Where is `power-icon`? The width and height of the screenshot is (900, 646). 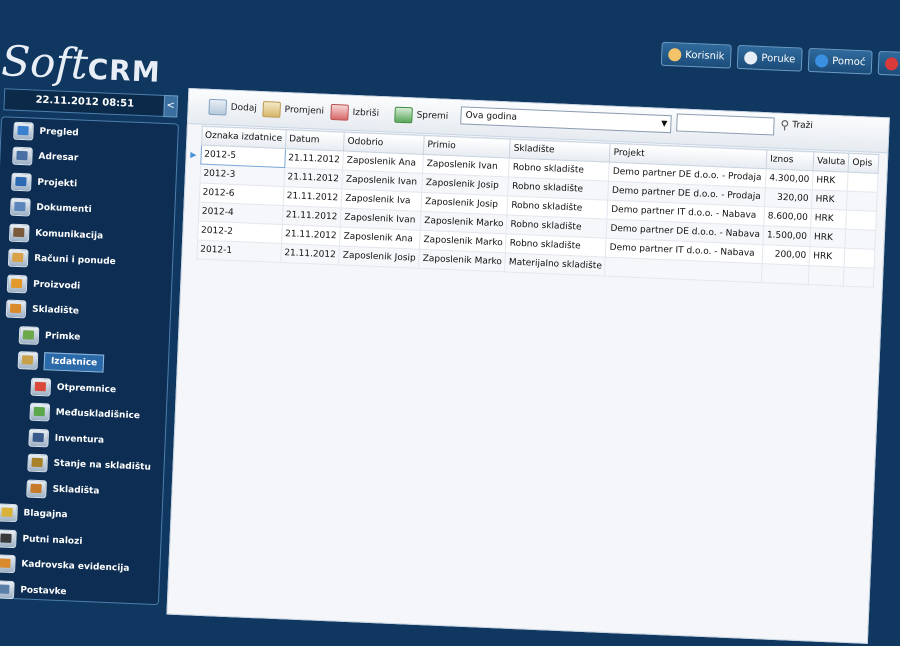 power-icon is located at coordinates (892, 63).